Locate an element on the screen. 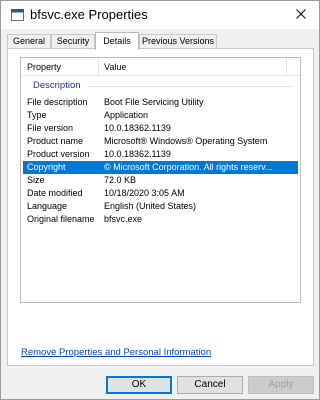 This screenshot has height=400, width=320. column-header-property: Property is located at coordinates (44, 67).